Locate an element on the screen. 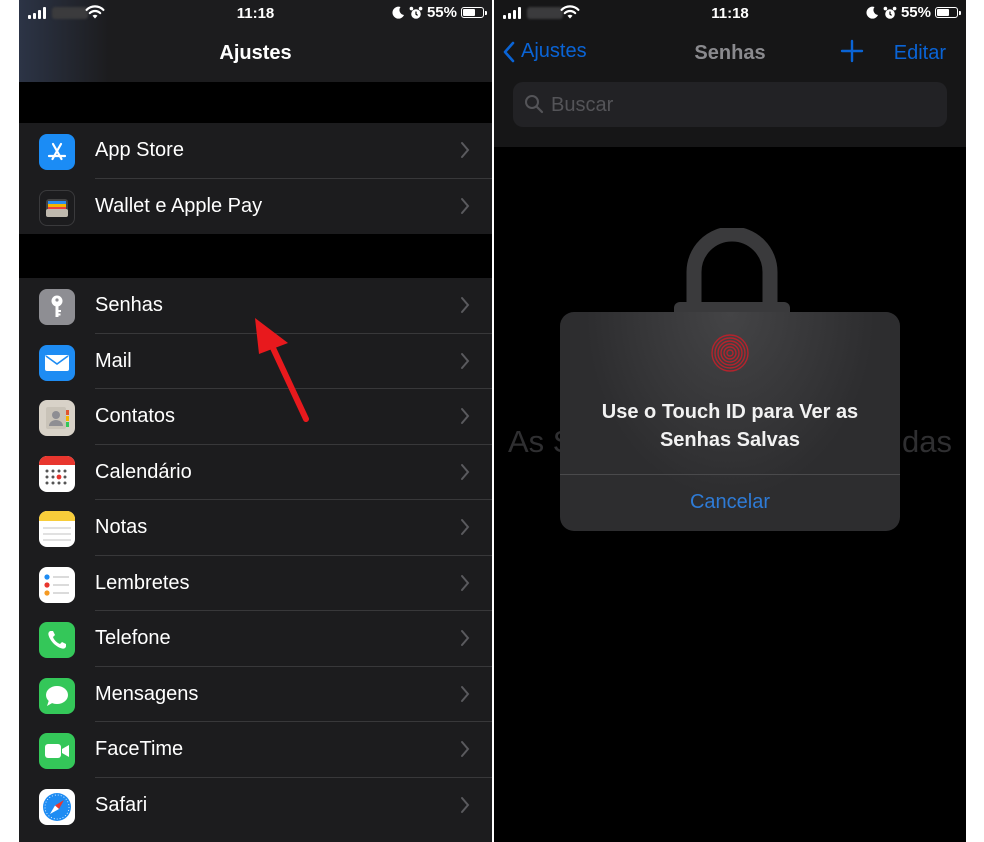 This screenshot has width=984, height=842. settings-row-notas: Notas is located at coordinates (255, 528).